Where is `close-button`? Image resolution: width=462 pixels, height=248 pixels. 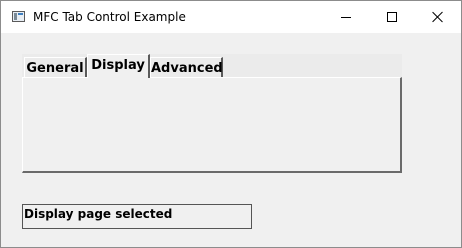 close-button is located at coordinates (438, 17).